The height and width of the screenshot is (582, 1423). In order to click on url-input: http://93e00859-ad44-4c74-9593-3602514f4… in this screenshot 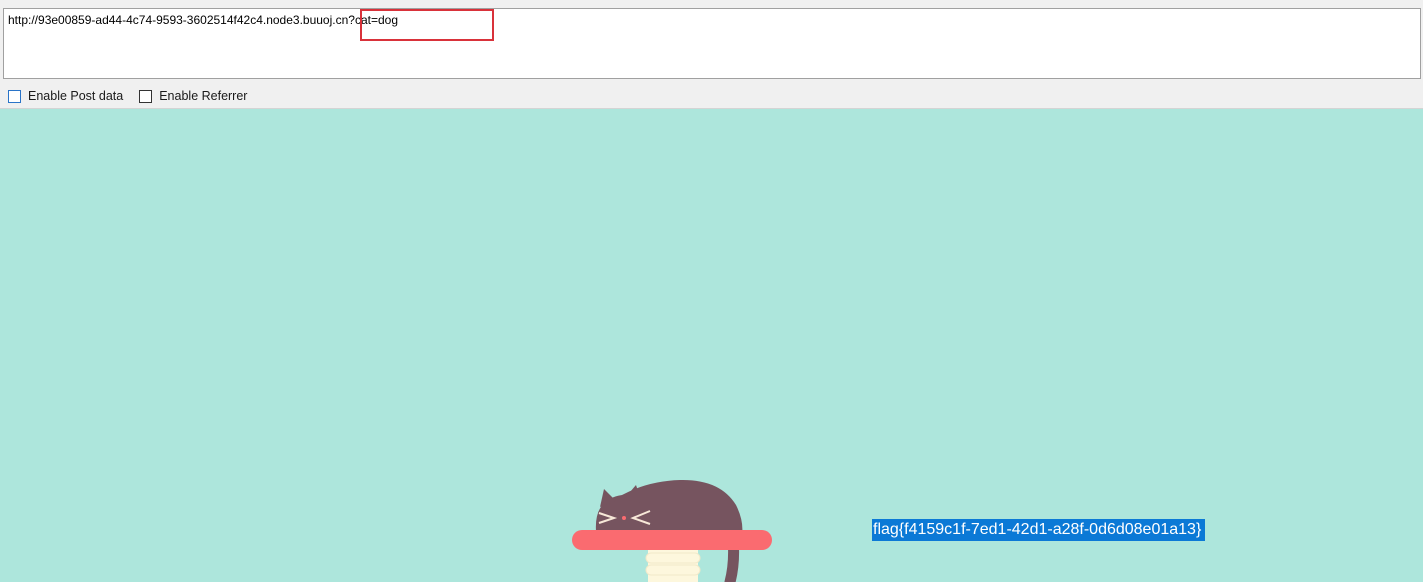, I will do `click(712, 43)`.